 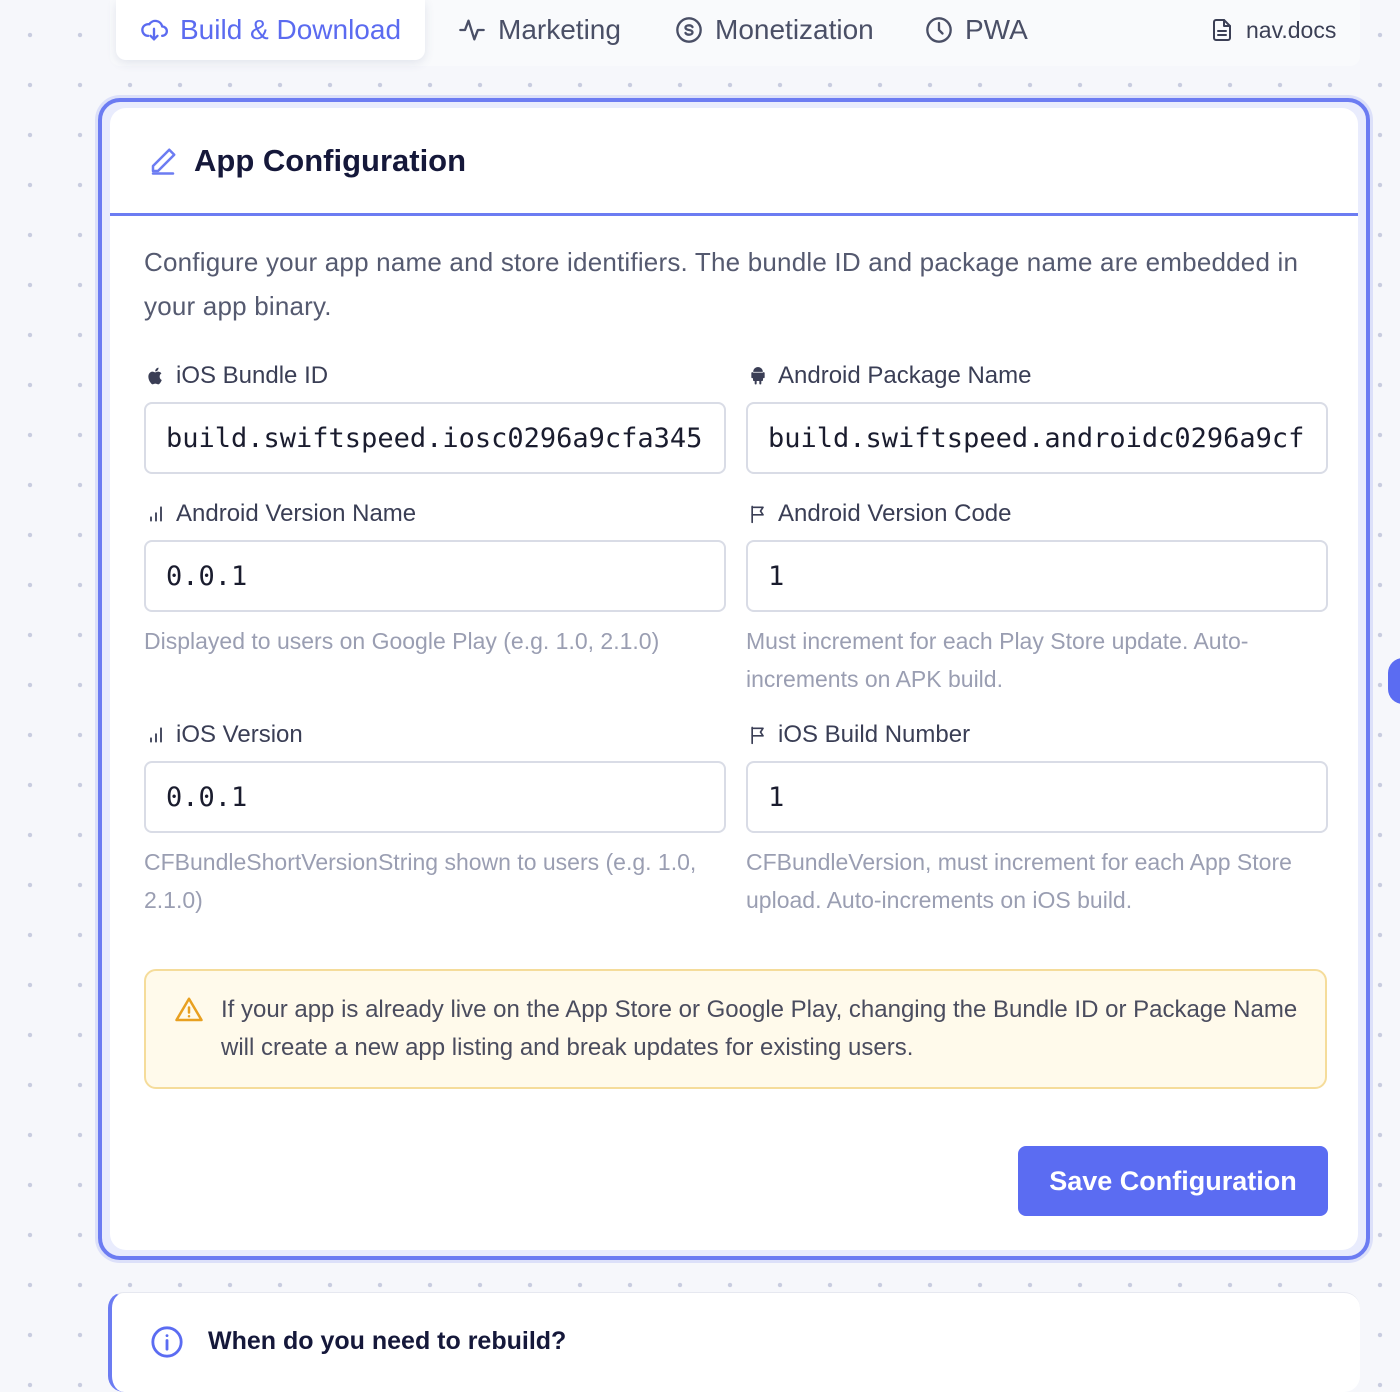 I want to click on save-configuration-button: Save Configuration, so click(x=1173, y=1181).